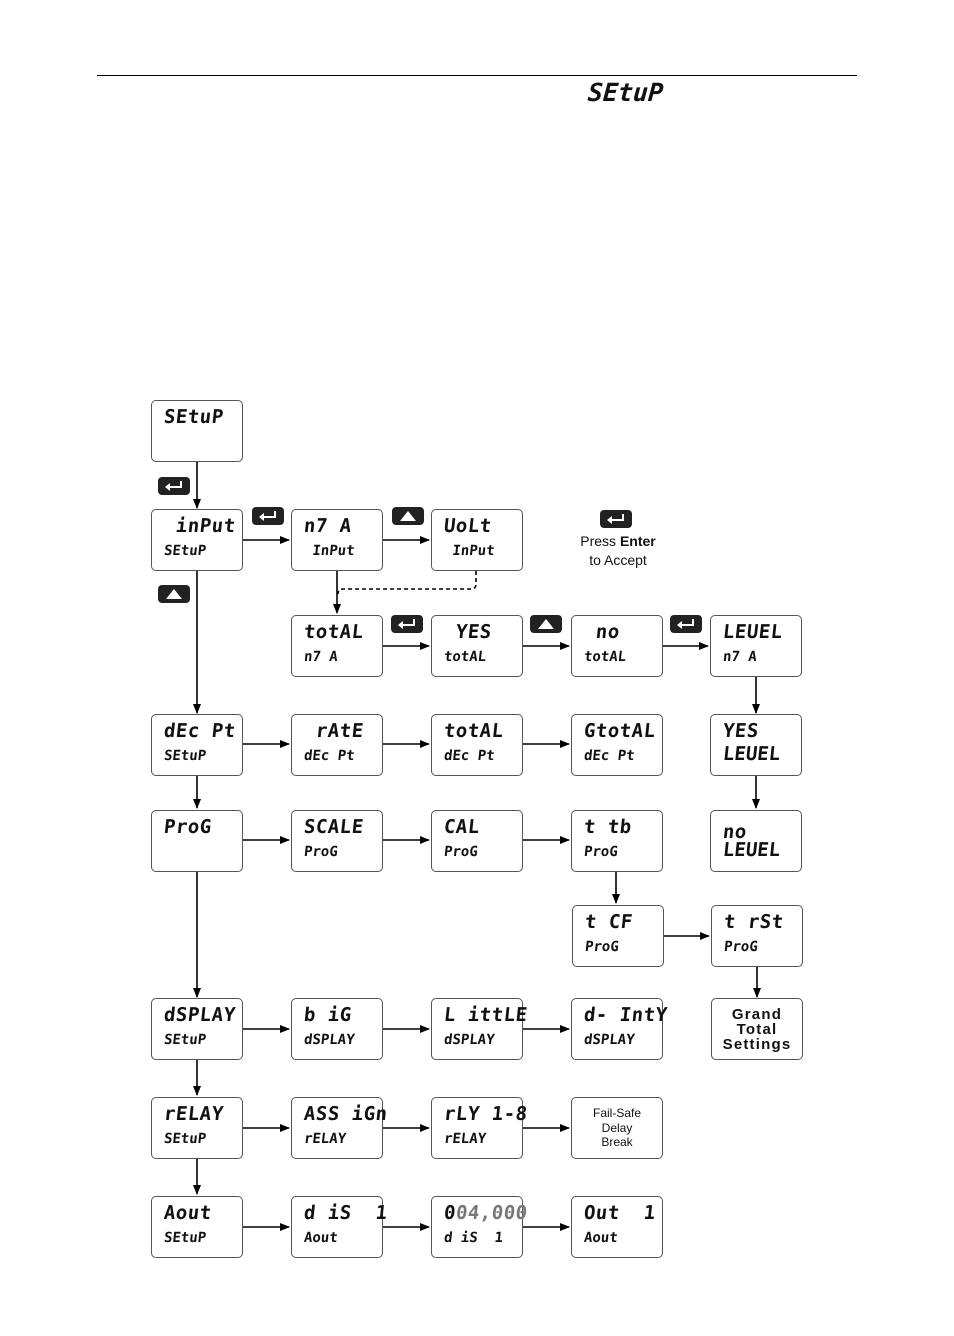 The width and height of the screenshot is (954, 1336). Describe the element at coordinates (757, 936) in the screenshot. I see `box-t-rst: t rSt ProG` at that location.